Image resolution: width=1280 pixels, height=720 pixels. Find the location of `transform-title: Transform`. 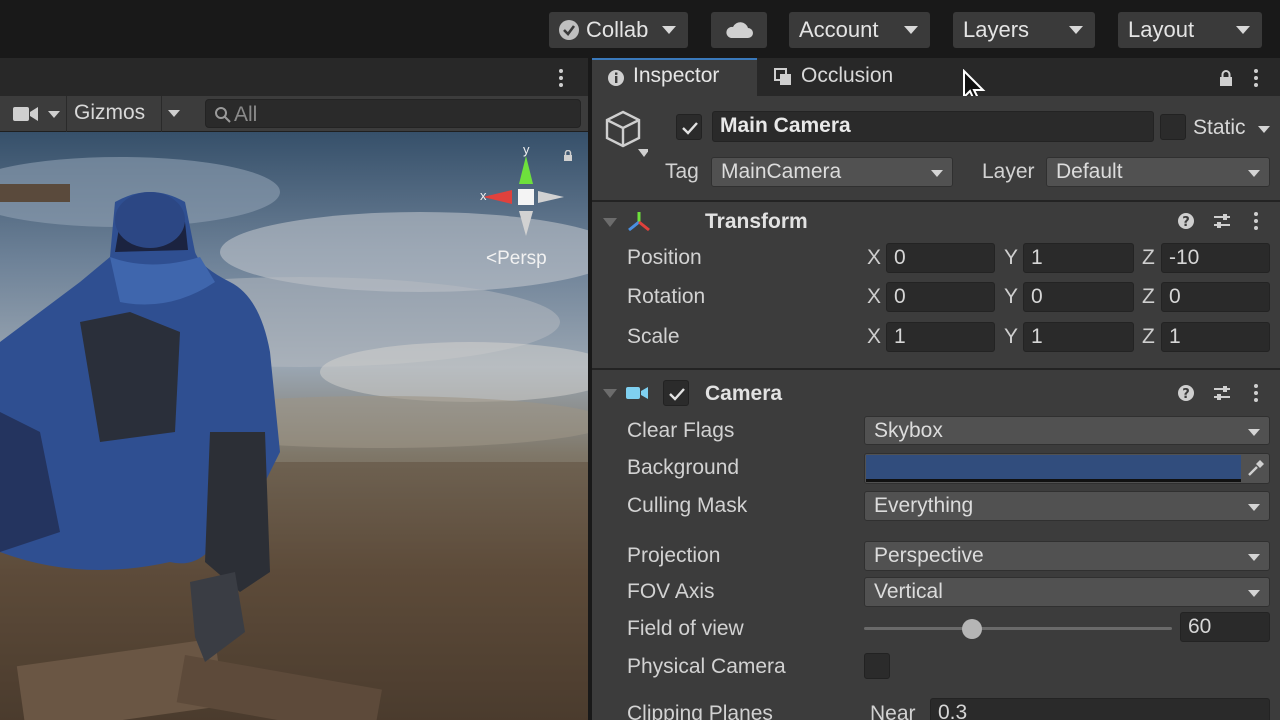

transform-title: Transform is located at coordinates (756, 221).